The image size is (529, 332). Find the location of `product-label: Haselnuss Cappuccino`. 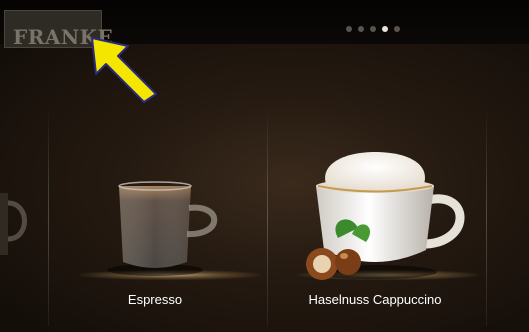

product-label: Haselnuss Cappuccino is located at coordinates (375, 299).